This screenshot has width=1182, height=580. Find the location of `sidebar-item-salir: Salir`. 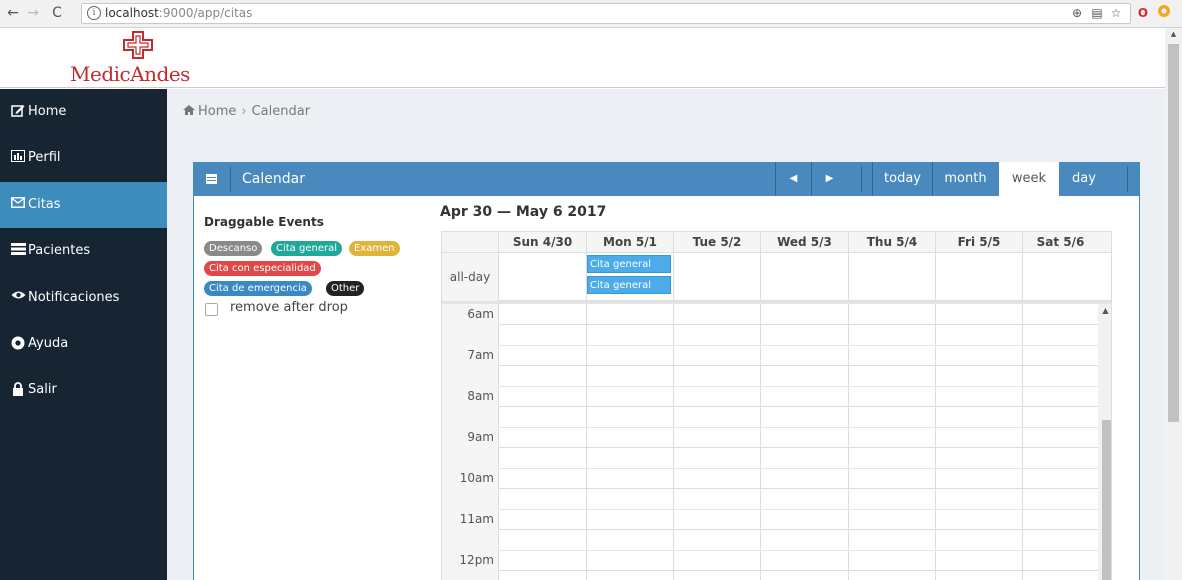

sidebar-item-salir: Salir is located at coordinates (83, 390).